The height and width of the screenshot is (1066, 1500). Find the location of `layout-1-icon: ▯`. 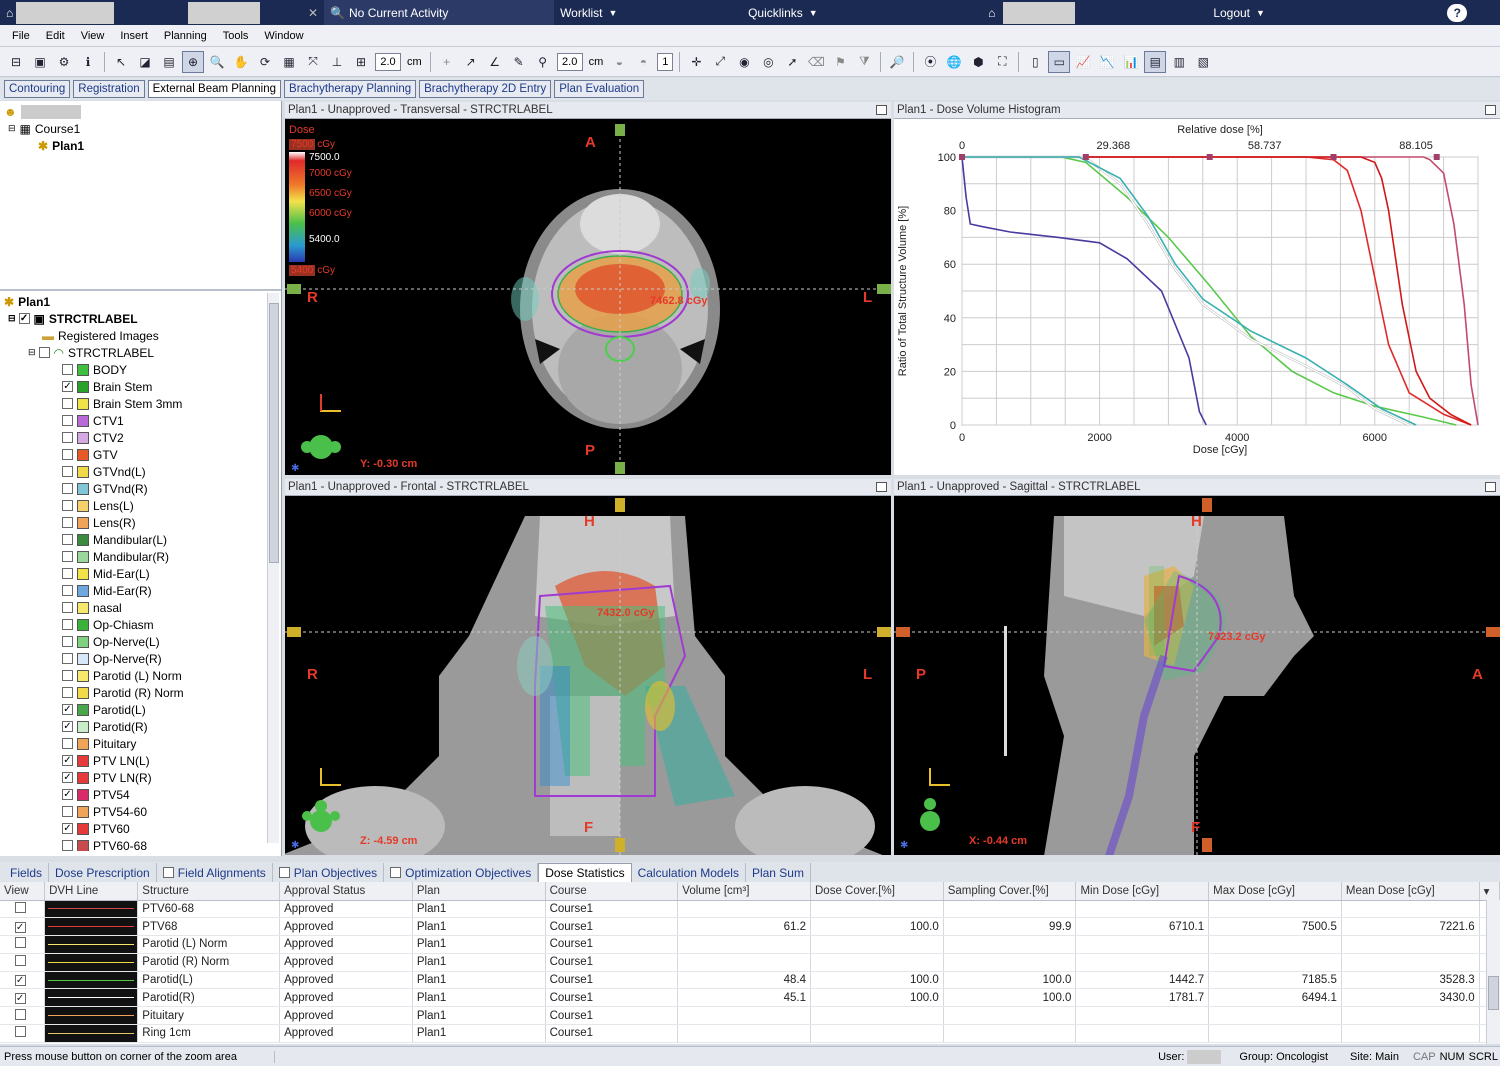

layout-1-icon: ▯ is located at coordinates (1035, 62).